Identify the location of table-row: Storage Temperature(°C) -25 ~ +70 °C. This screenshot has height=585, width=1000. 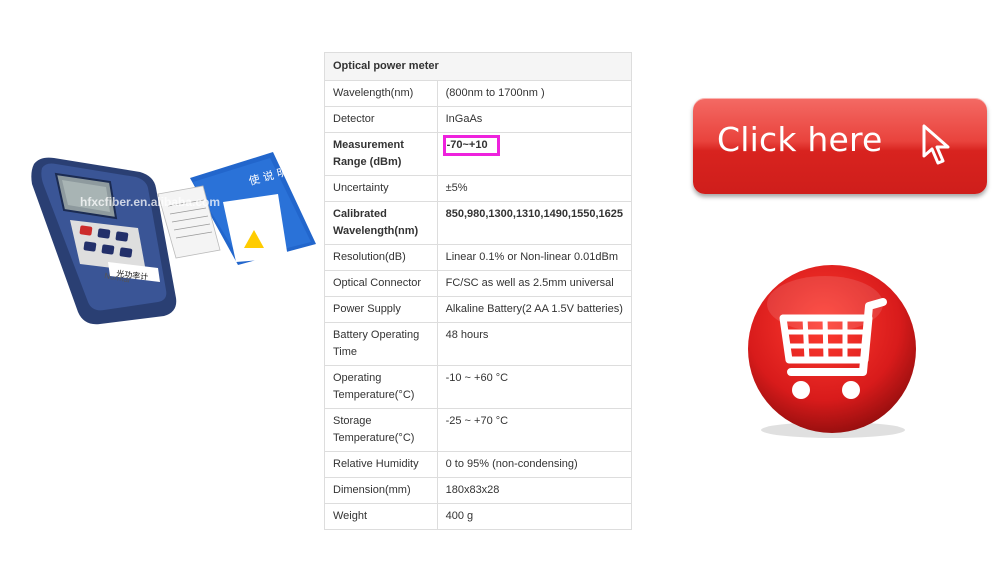
(478, 430).